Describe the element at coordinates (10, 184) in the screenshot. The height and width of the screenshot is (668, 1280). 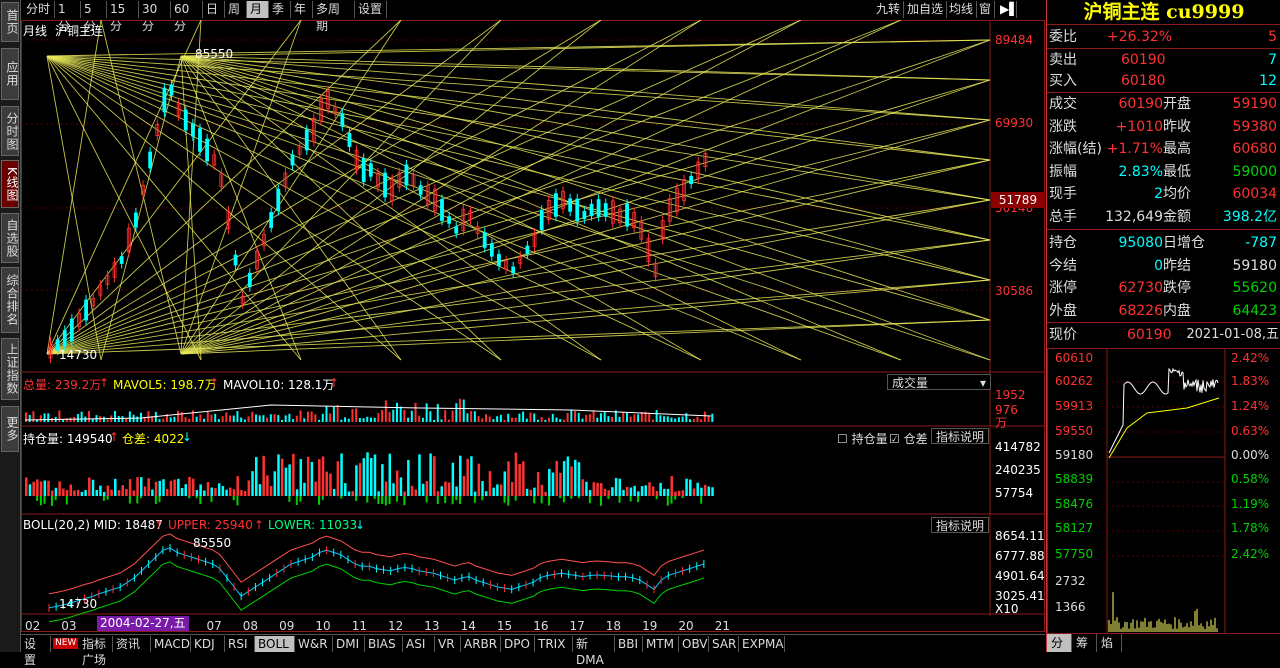
I see `tab-kline: K线图` at that location.